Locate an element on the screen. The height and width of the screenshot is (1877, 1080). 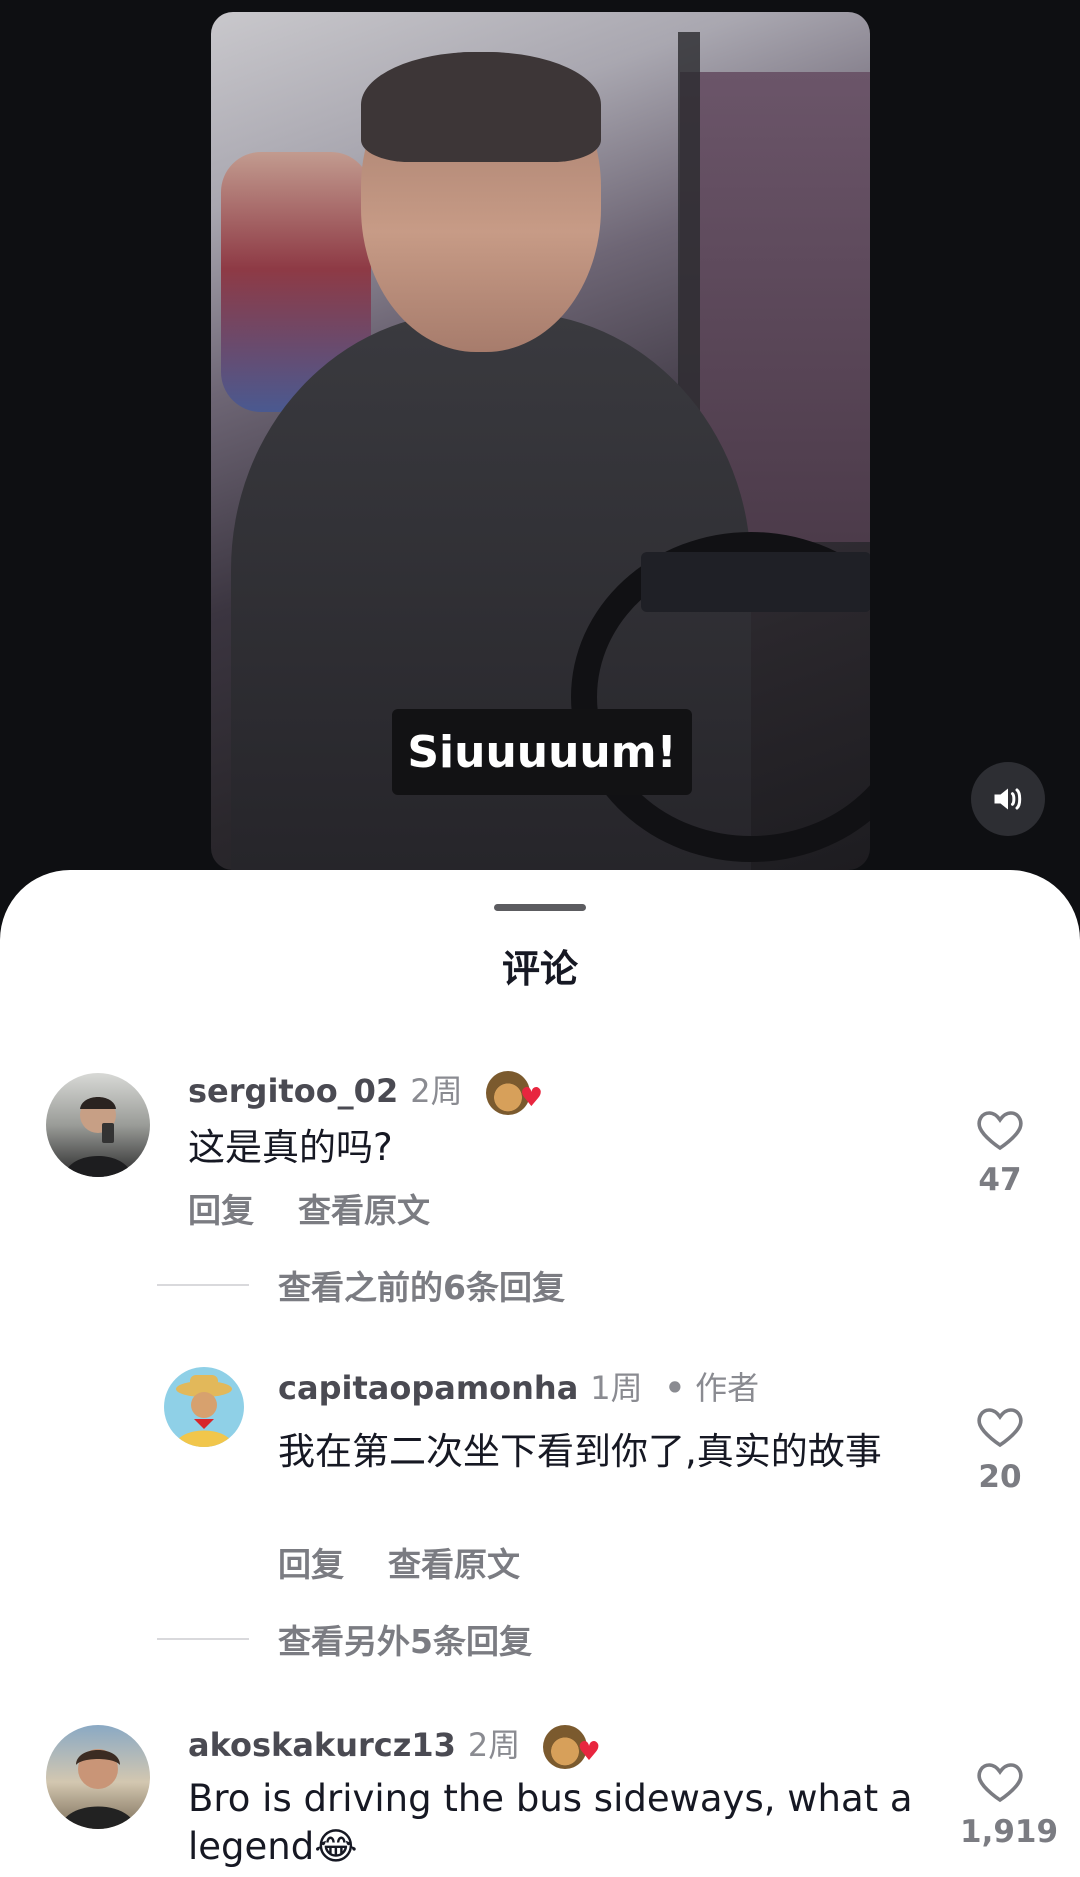
speaker-icon is located at coordinates (1008, 799).